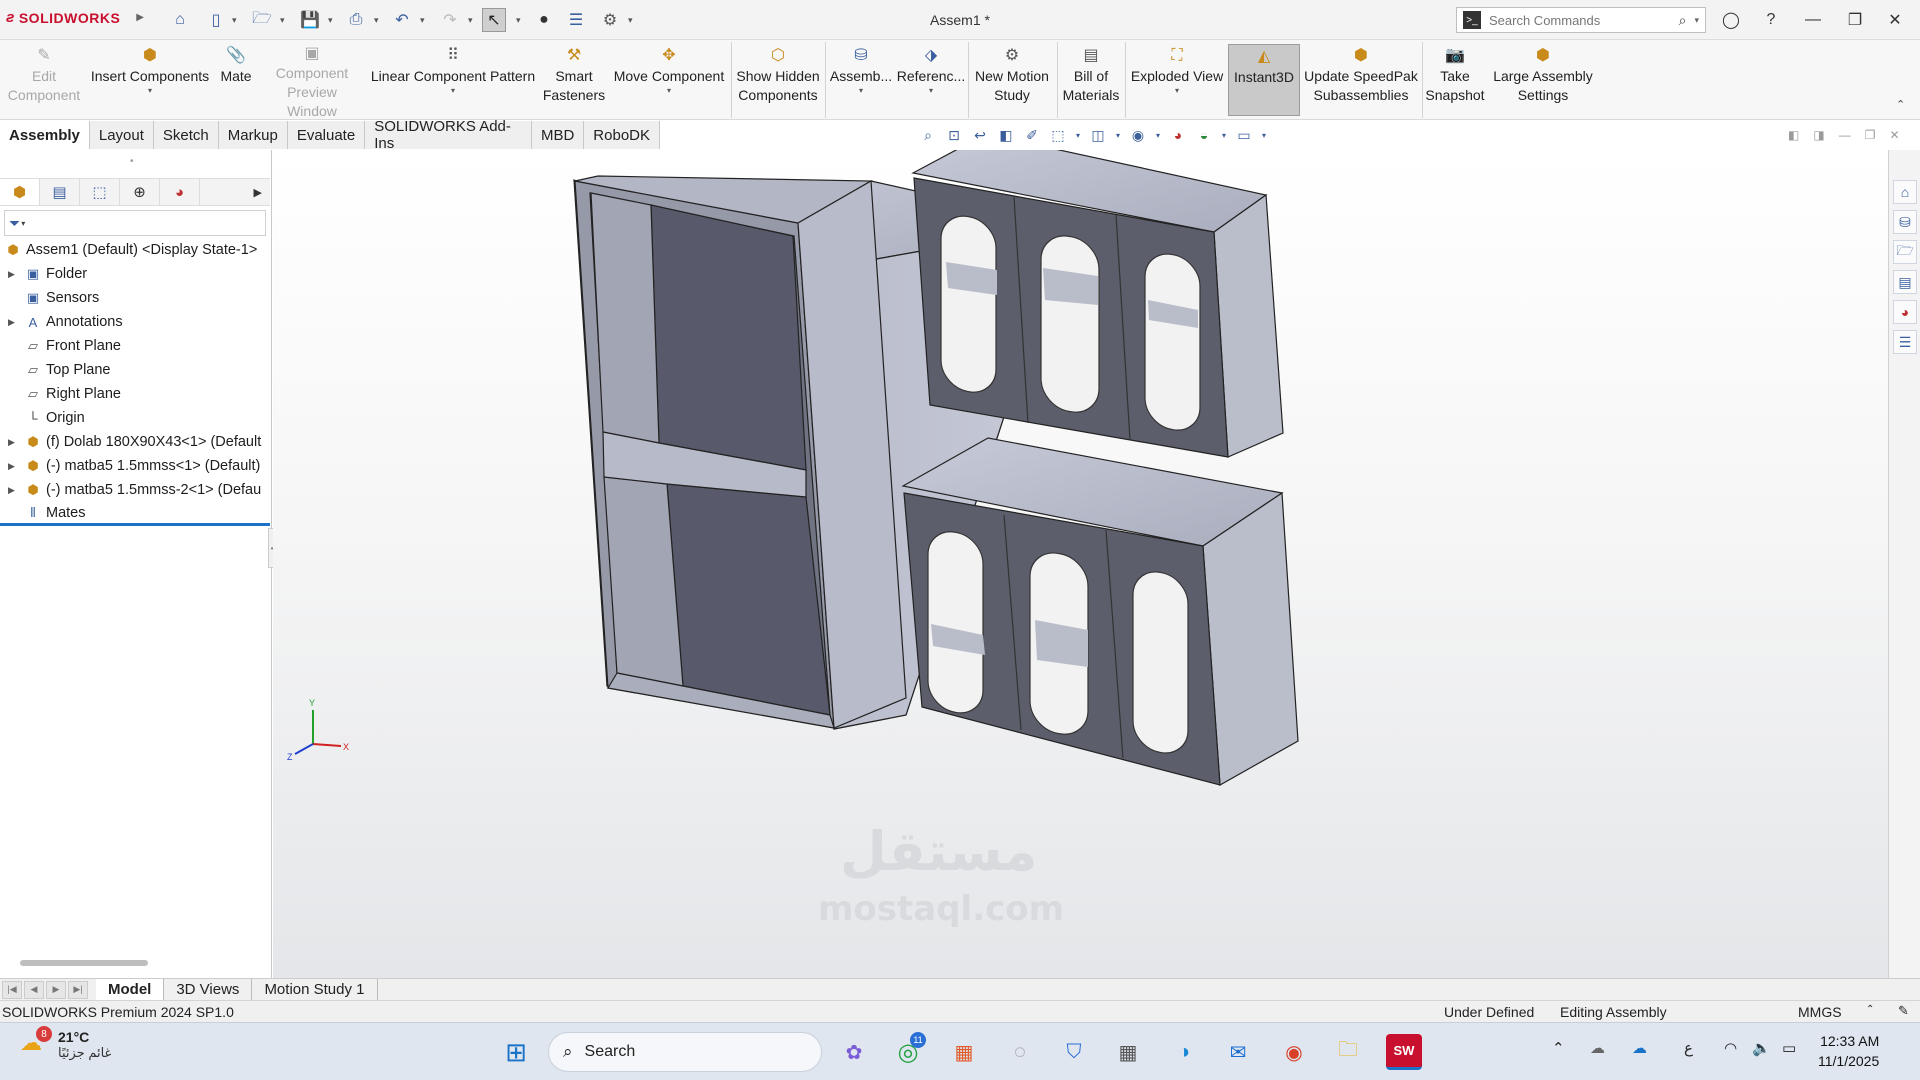 This screenshot has height=1080, width=1920. What do you see at coordinates (326, 135) in the screenshot?
I see `tab-evaluate: Evaluate` at bounding box center [326, 135].